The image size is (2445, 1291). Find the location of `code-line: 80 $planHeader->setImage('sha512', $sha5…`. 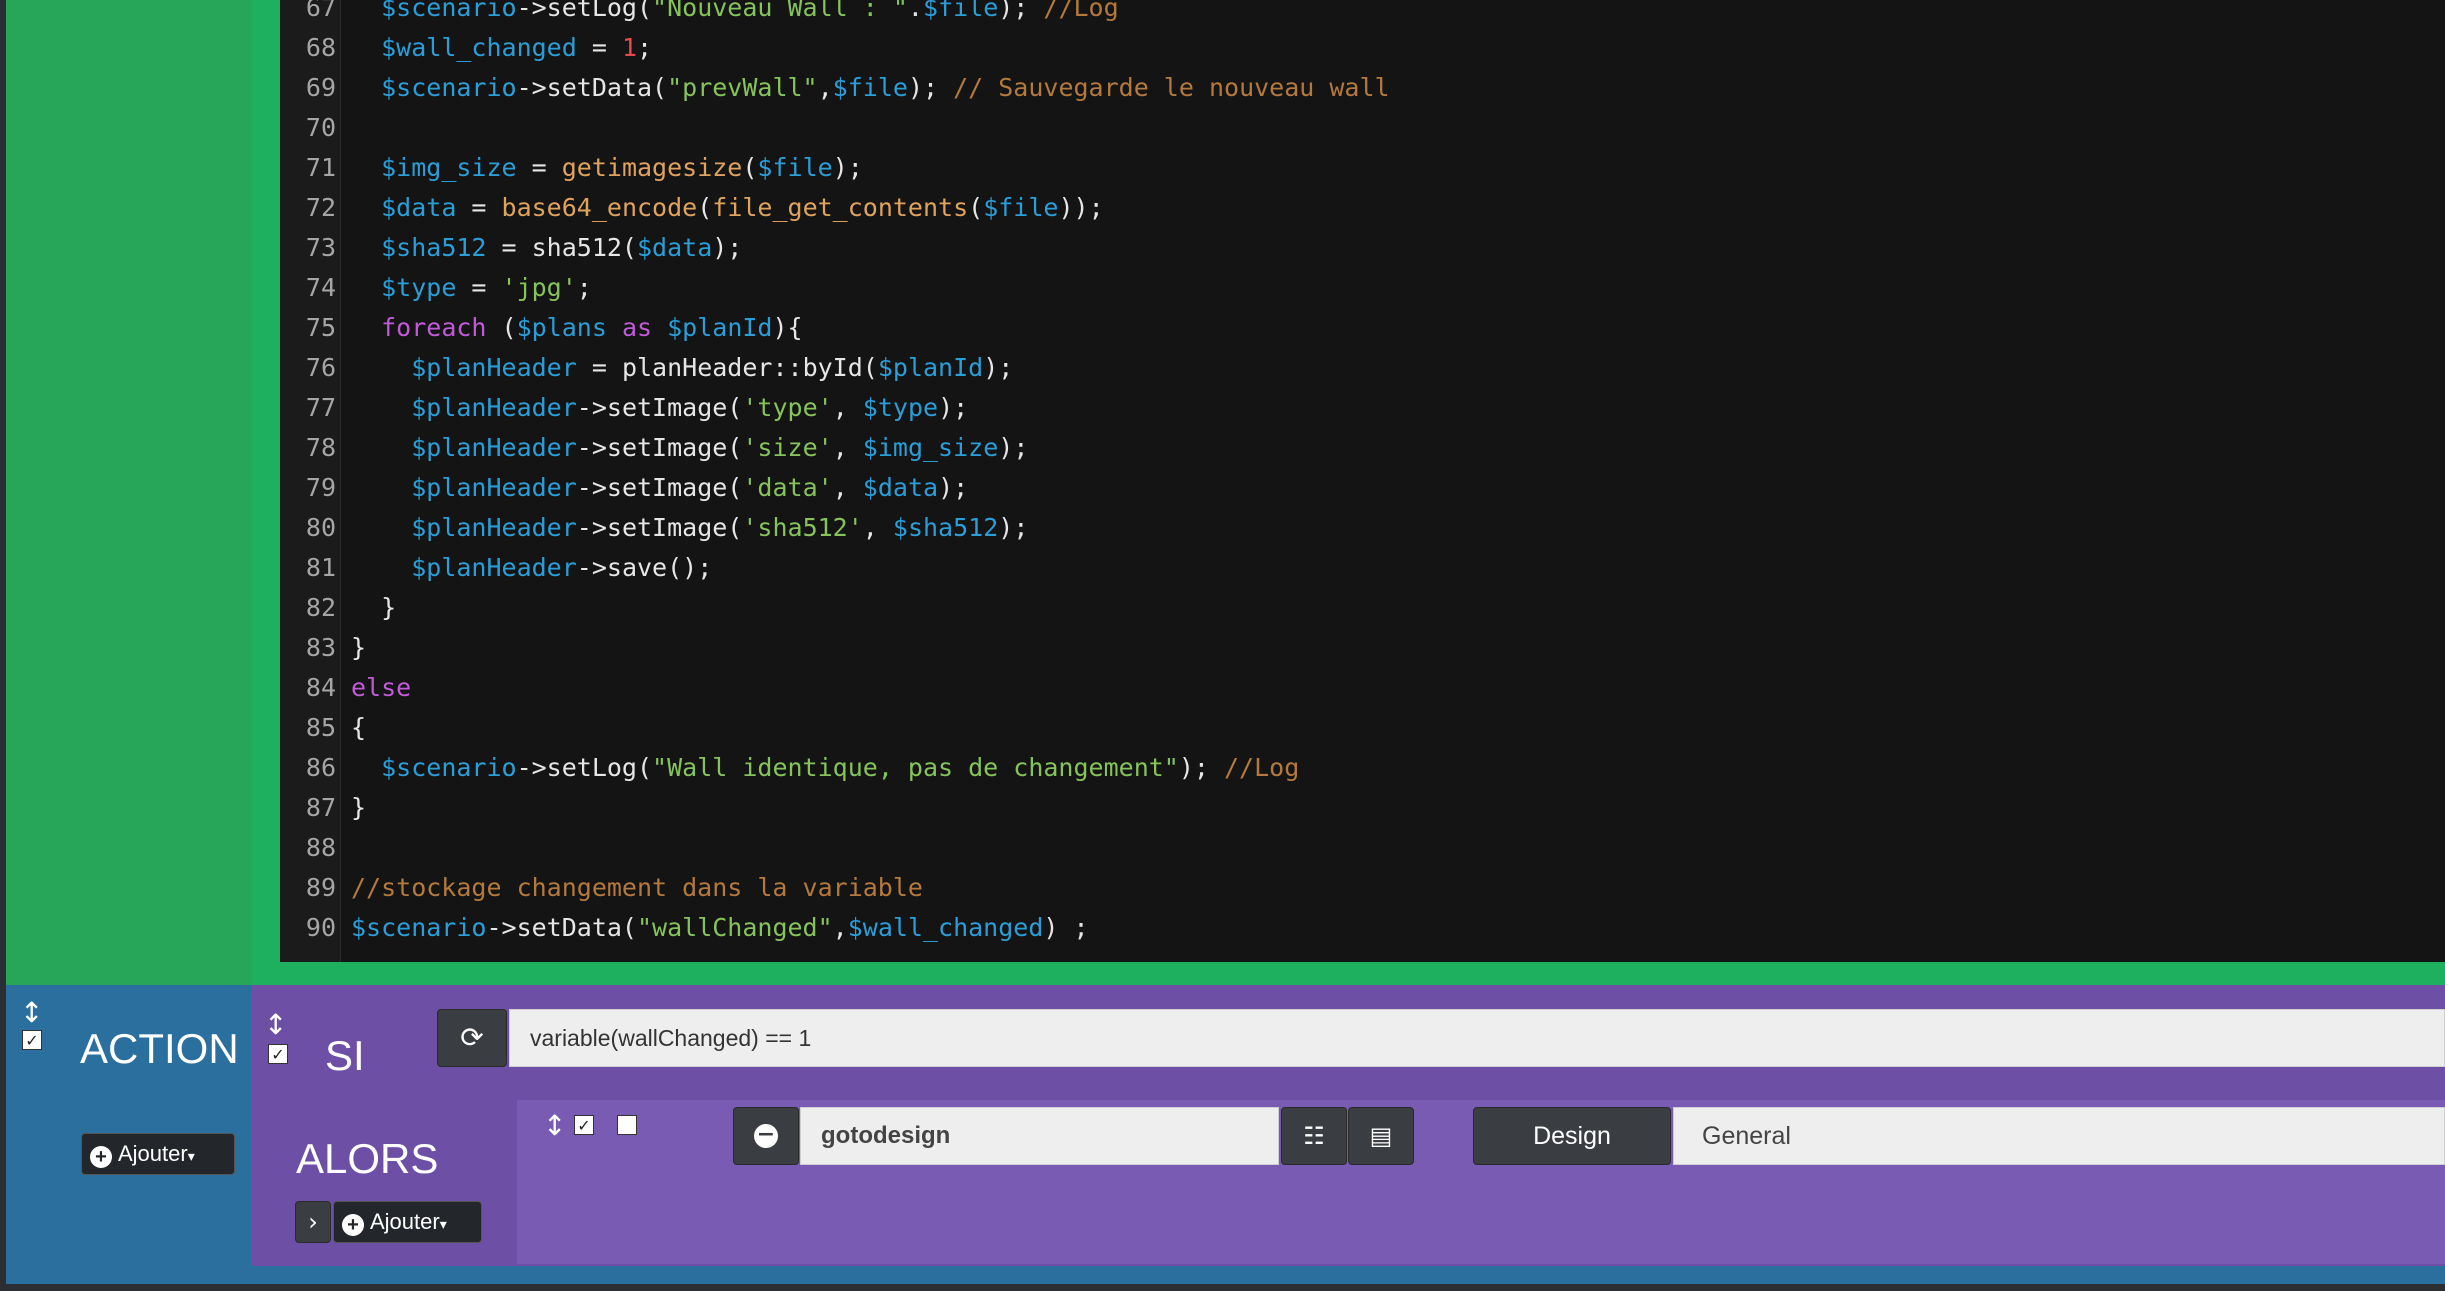

code-line: 80 $planHeader->setImage('sha512', $sha5… is located at coordinates (1362, 528).